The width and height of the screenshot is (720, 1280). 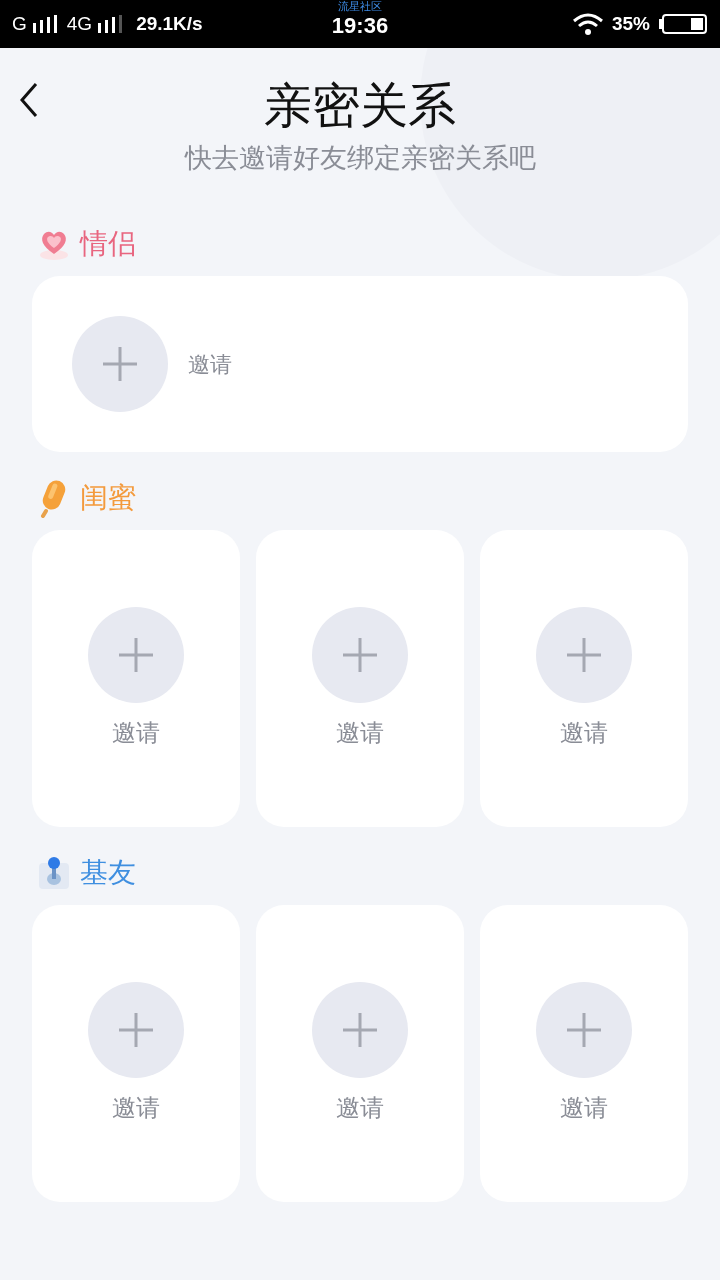 What do you see at coordinates (360, 106) in the screenshot?
I see `page-title: 亲密关系` at bounding box center [360, 106].